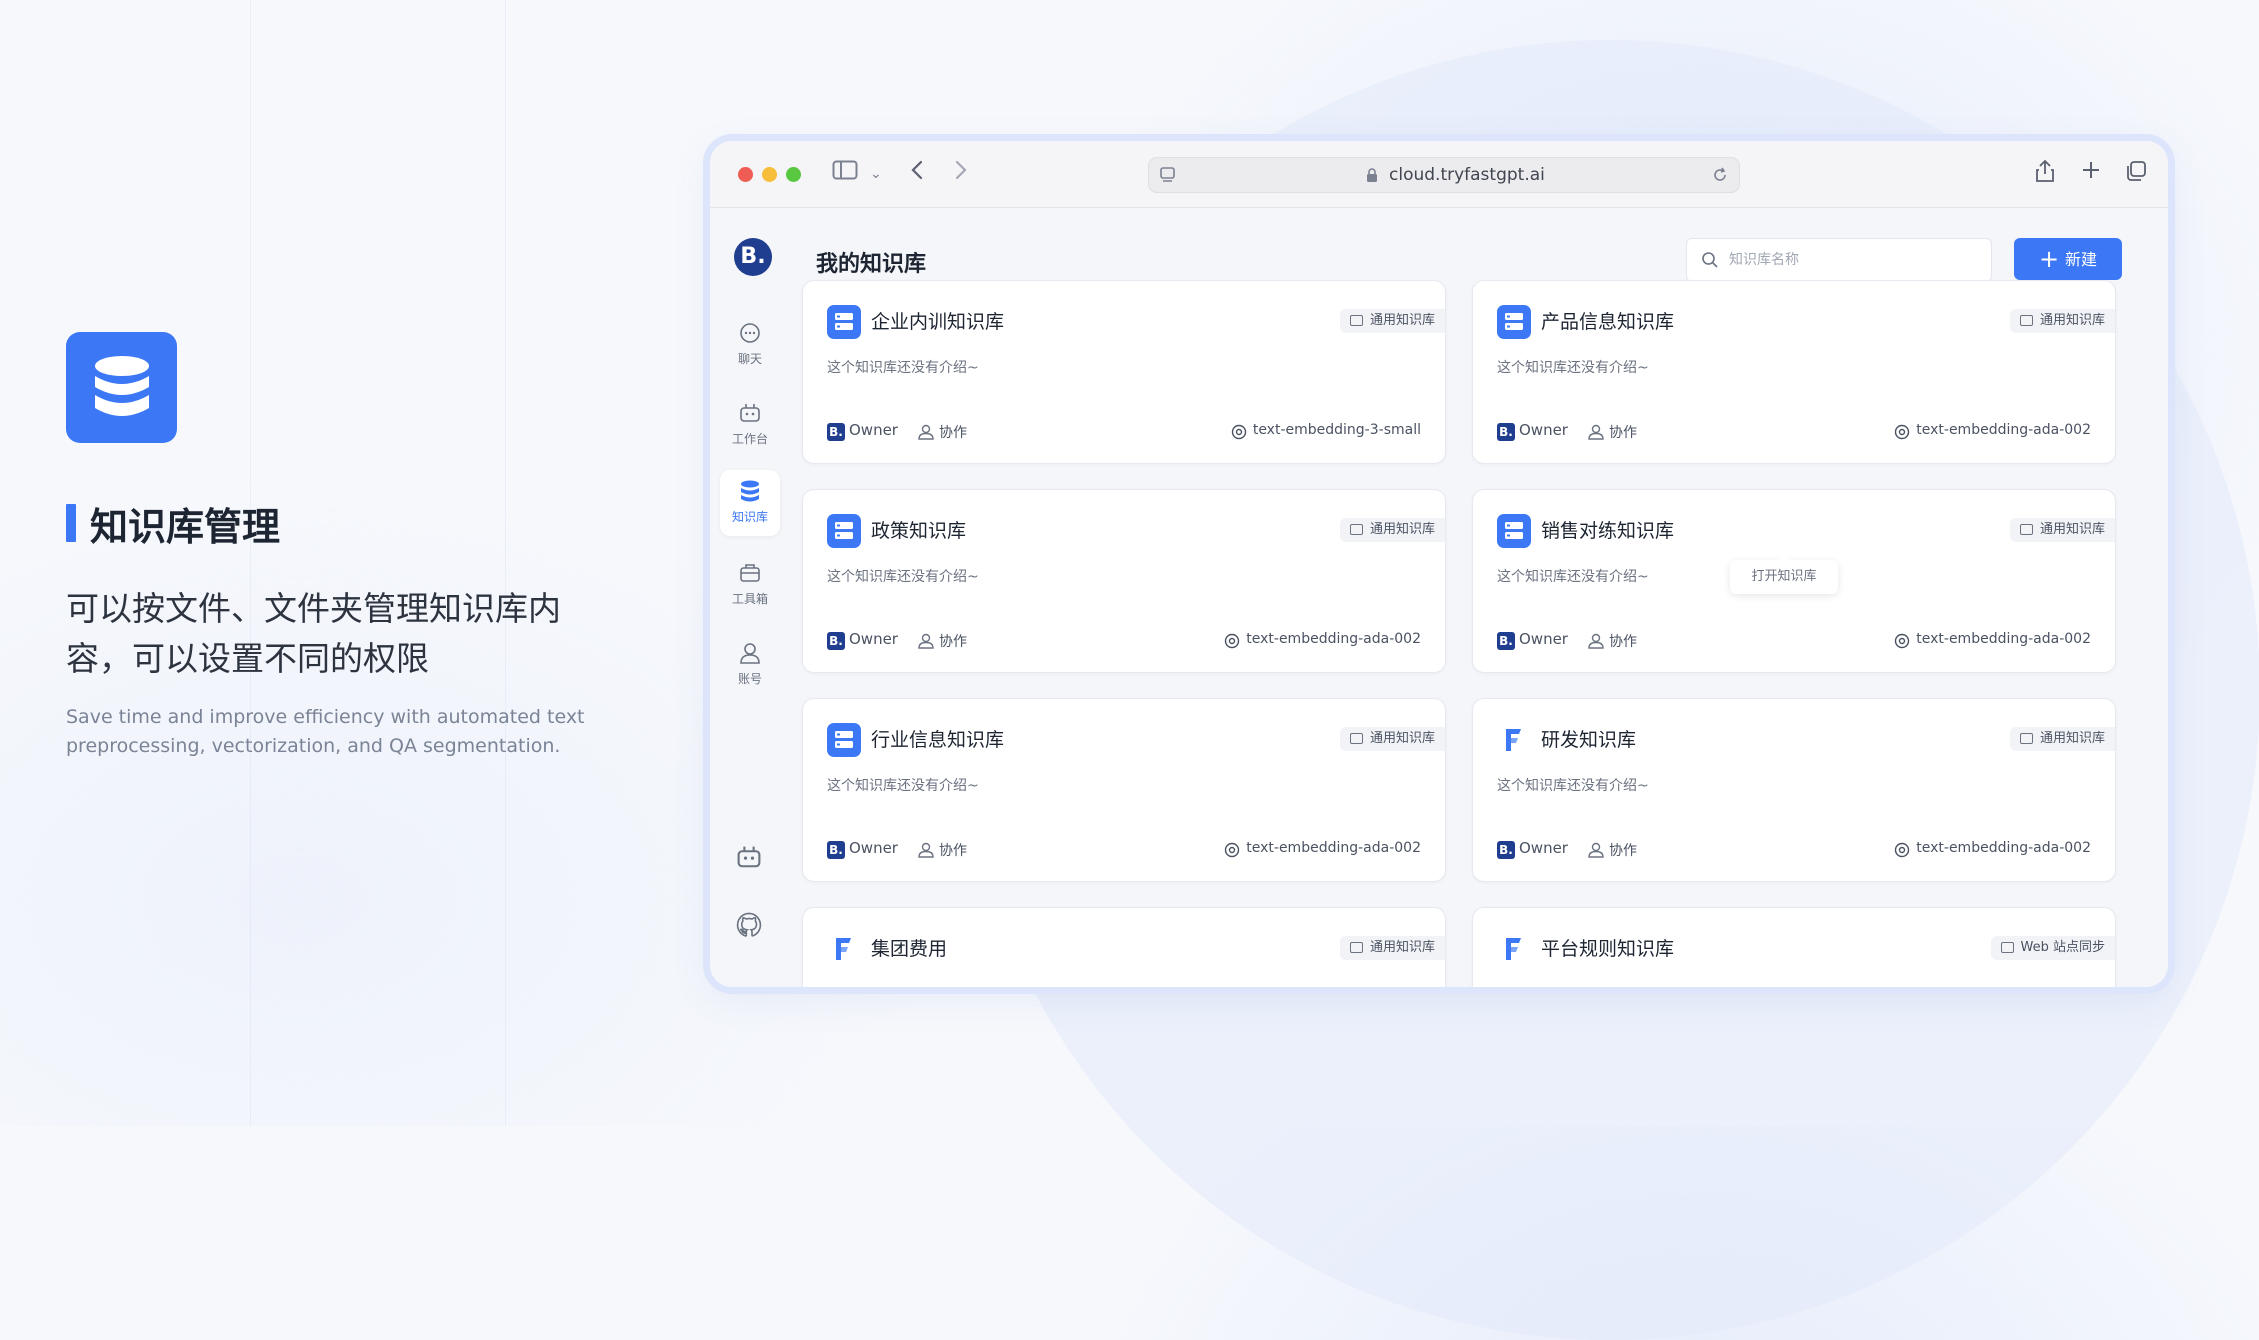 The width and height of the screenshot is (2259, 1340). Describe the element at coordinates (845, 174) in the screenshot. I see `sidebar-toggle-icon` at that location.